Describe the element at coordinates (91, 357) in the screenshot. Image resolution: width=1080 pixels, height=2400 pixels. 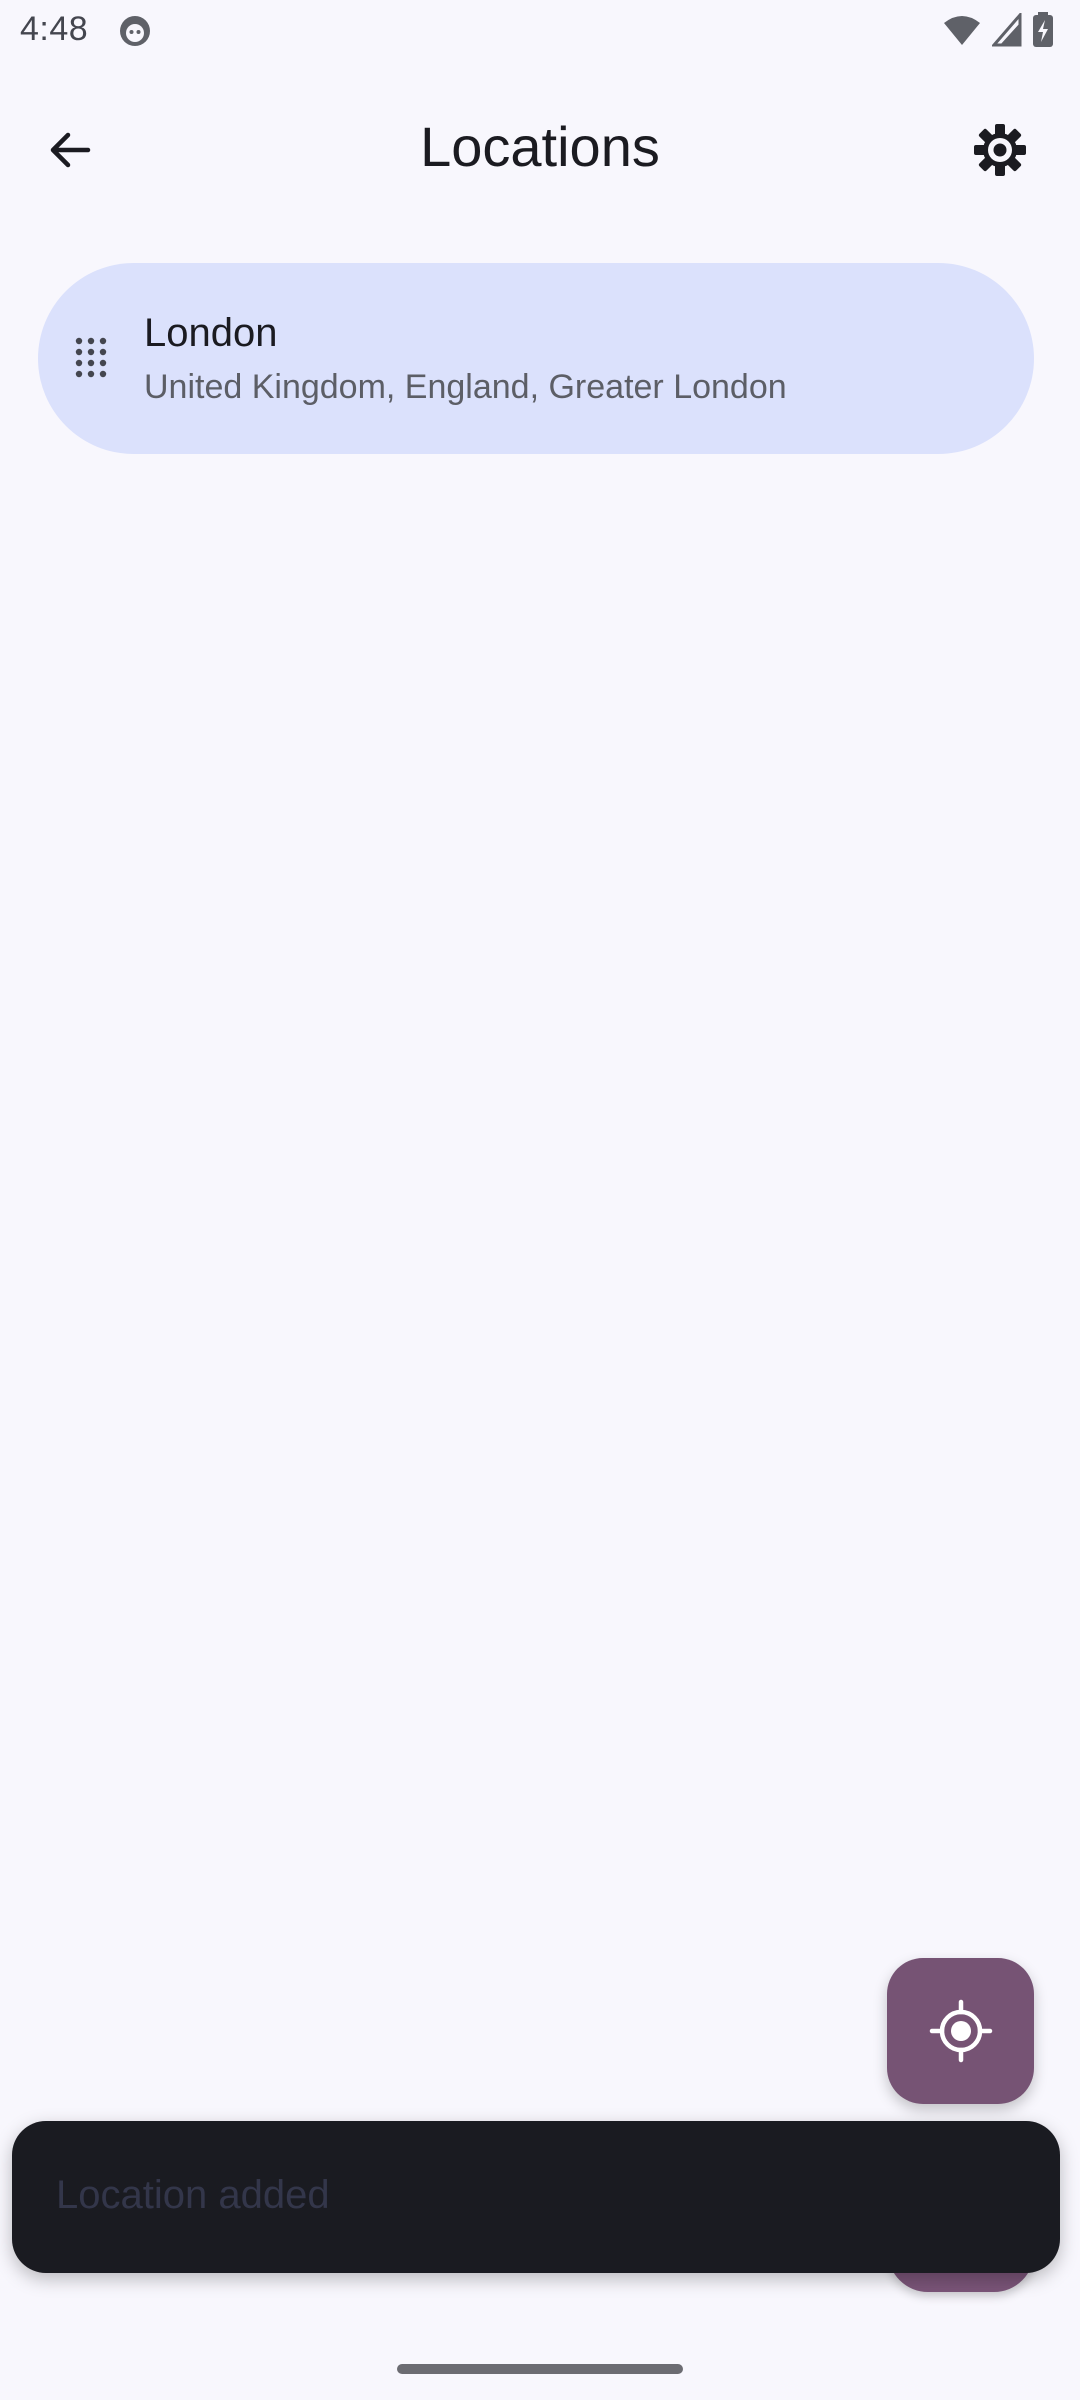
I see `drag-handle-icon` at that location.